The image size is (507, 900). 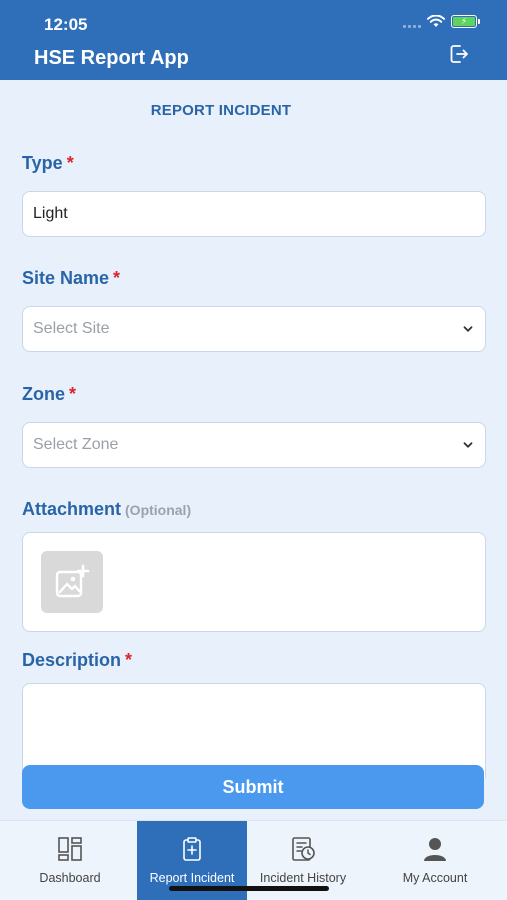 What do you see at coordinates (435, 878) in the screenshot?
I see `tab-label: My Account` at bounding box center [435, 878].